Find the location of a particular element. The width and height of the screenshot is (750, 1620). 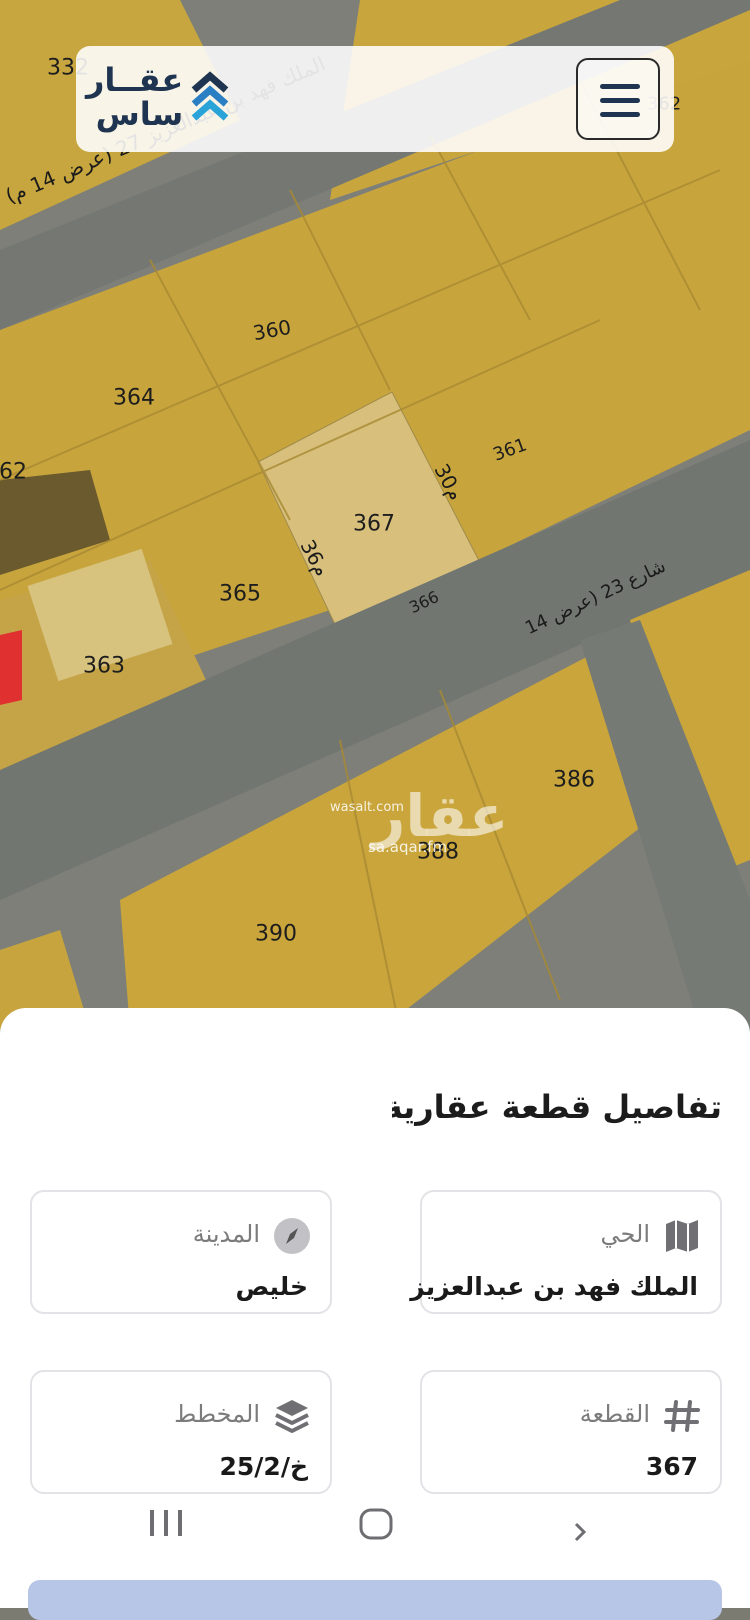

neighborhood-card: الحي الملك فهد بن عبدالعزيز is located at coordinates (566, 1252).